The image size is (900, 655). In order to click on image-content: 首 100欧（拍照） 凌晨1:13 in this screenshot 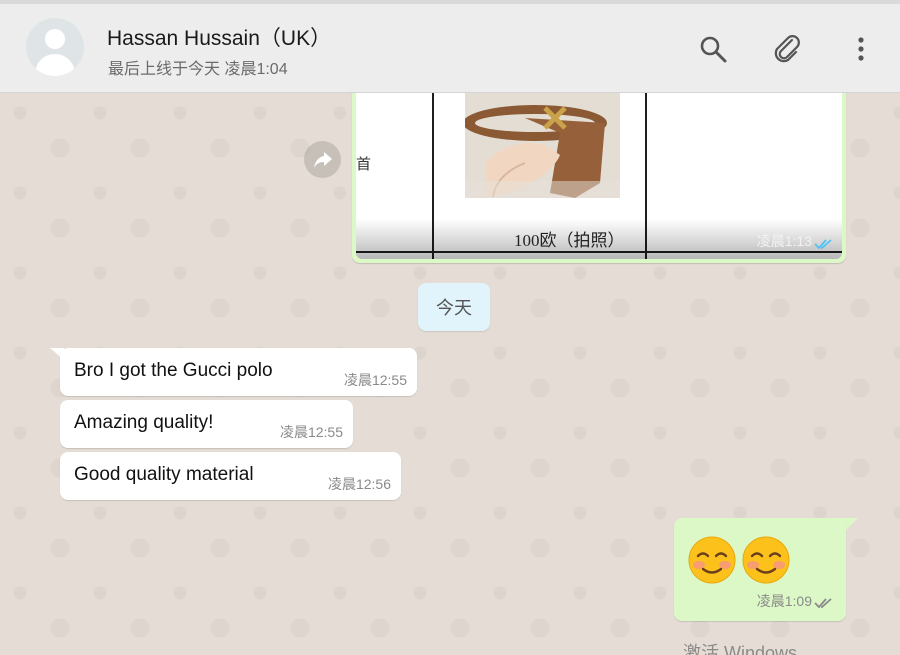, I will do `click(599, 176)`.